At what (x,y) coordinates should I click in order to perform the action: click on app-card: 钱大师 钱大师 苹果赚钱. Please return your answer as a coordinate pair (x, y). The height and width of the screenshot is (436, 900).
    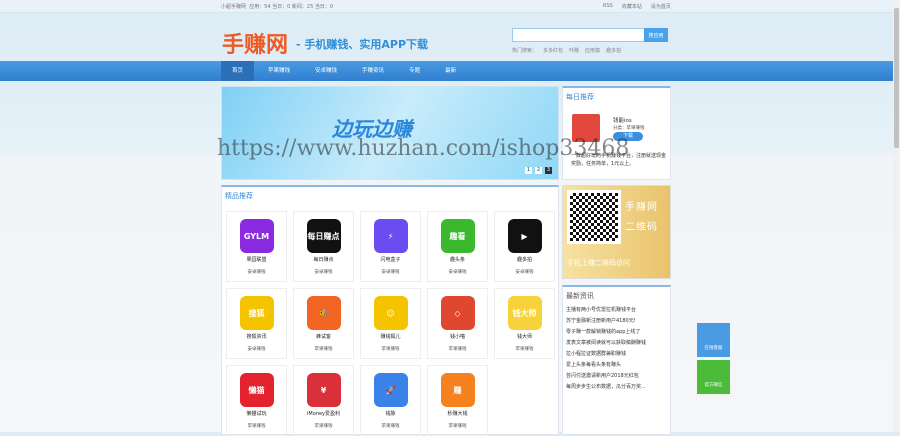
    Looking at the image, I should click on (524, 323).